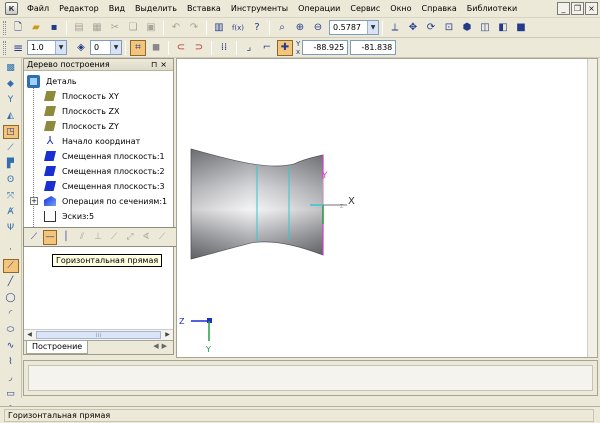 This screenshot has height=423, width=600. What do you see at coordinates (106, 47) in the screenshot?
I see `layer-combo: 0 ▼` at bounding box center [106, 47].